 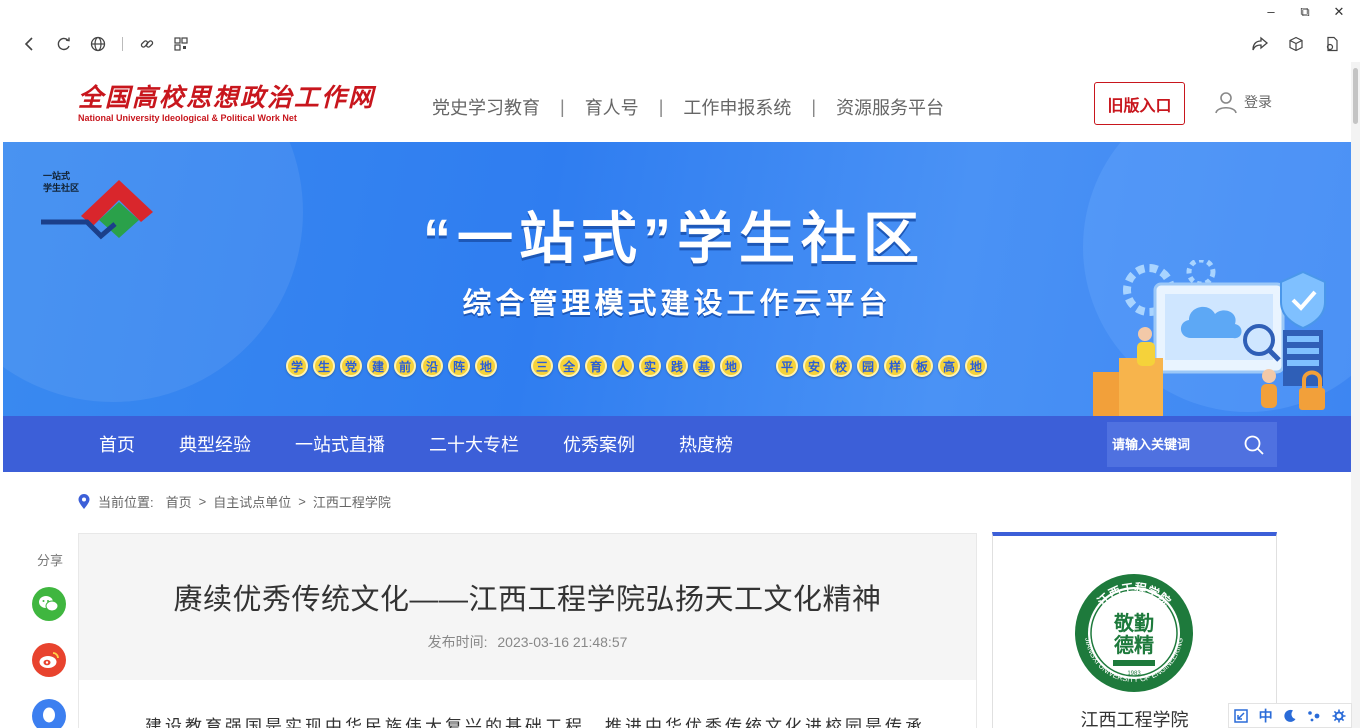 What do you see at coordinates (674, 238) in the screenshot?
I see `banner-title-text: “一站式”学生社区` at bounding box center [674, 238].